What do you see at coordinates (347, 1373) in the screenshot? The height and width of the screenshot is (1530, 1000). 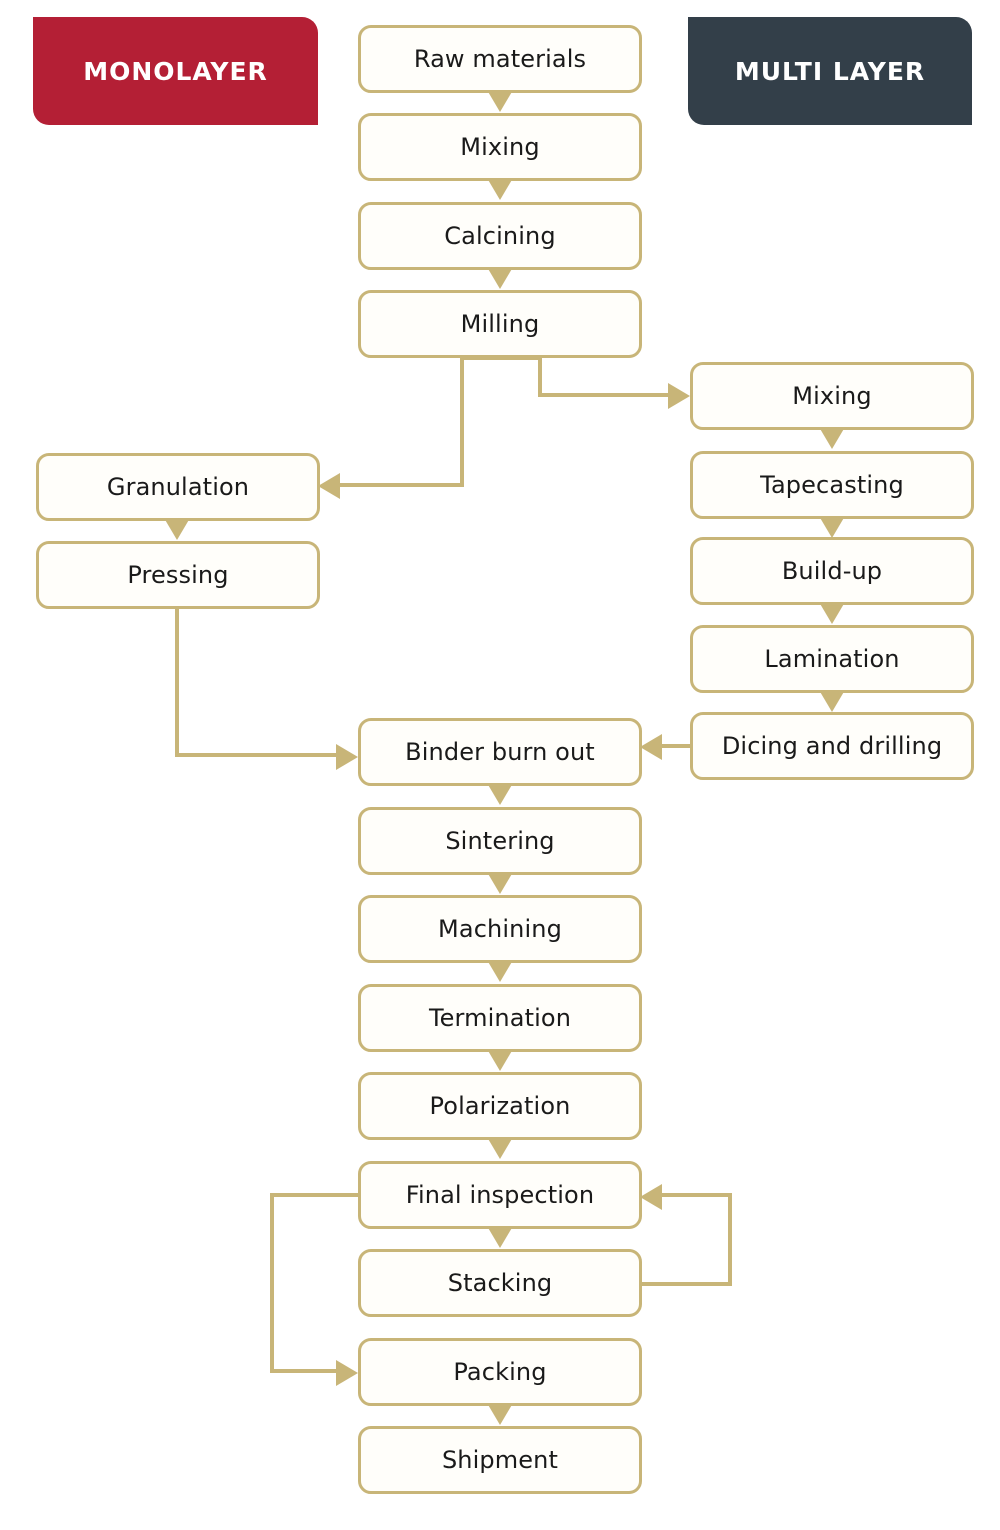 I see `connector-arrow-final-to-packing` at bounding box center [347, 1373].